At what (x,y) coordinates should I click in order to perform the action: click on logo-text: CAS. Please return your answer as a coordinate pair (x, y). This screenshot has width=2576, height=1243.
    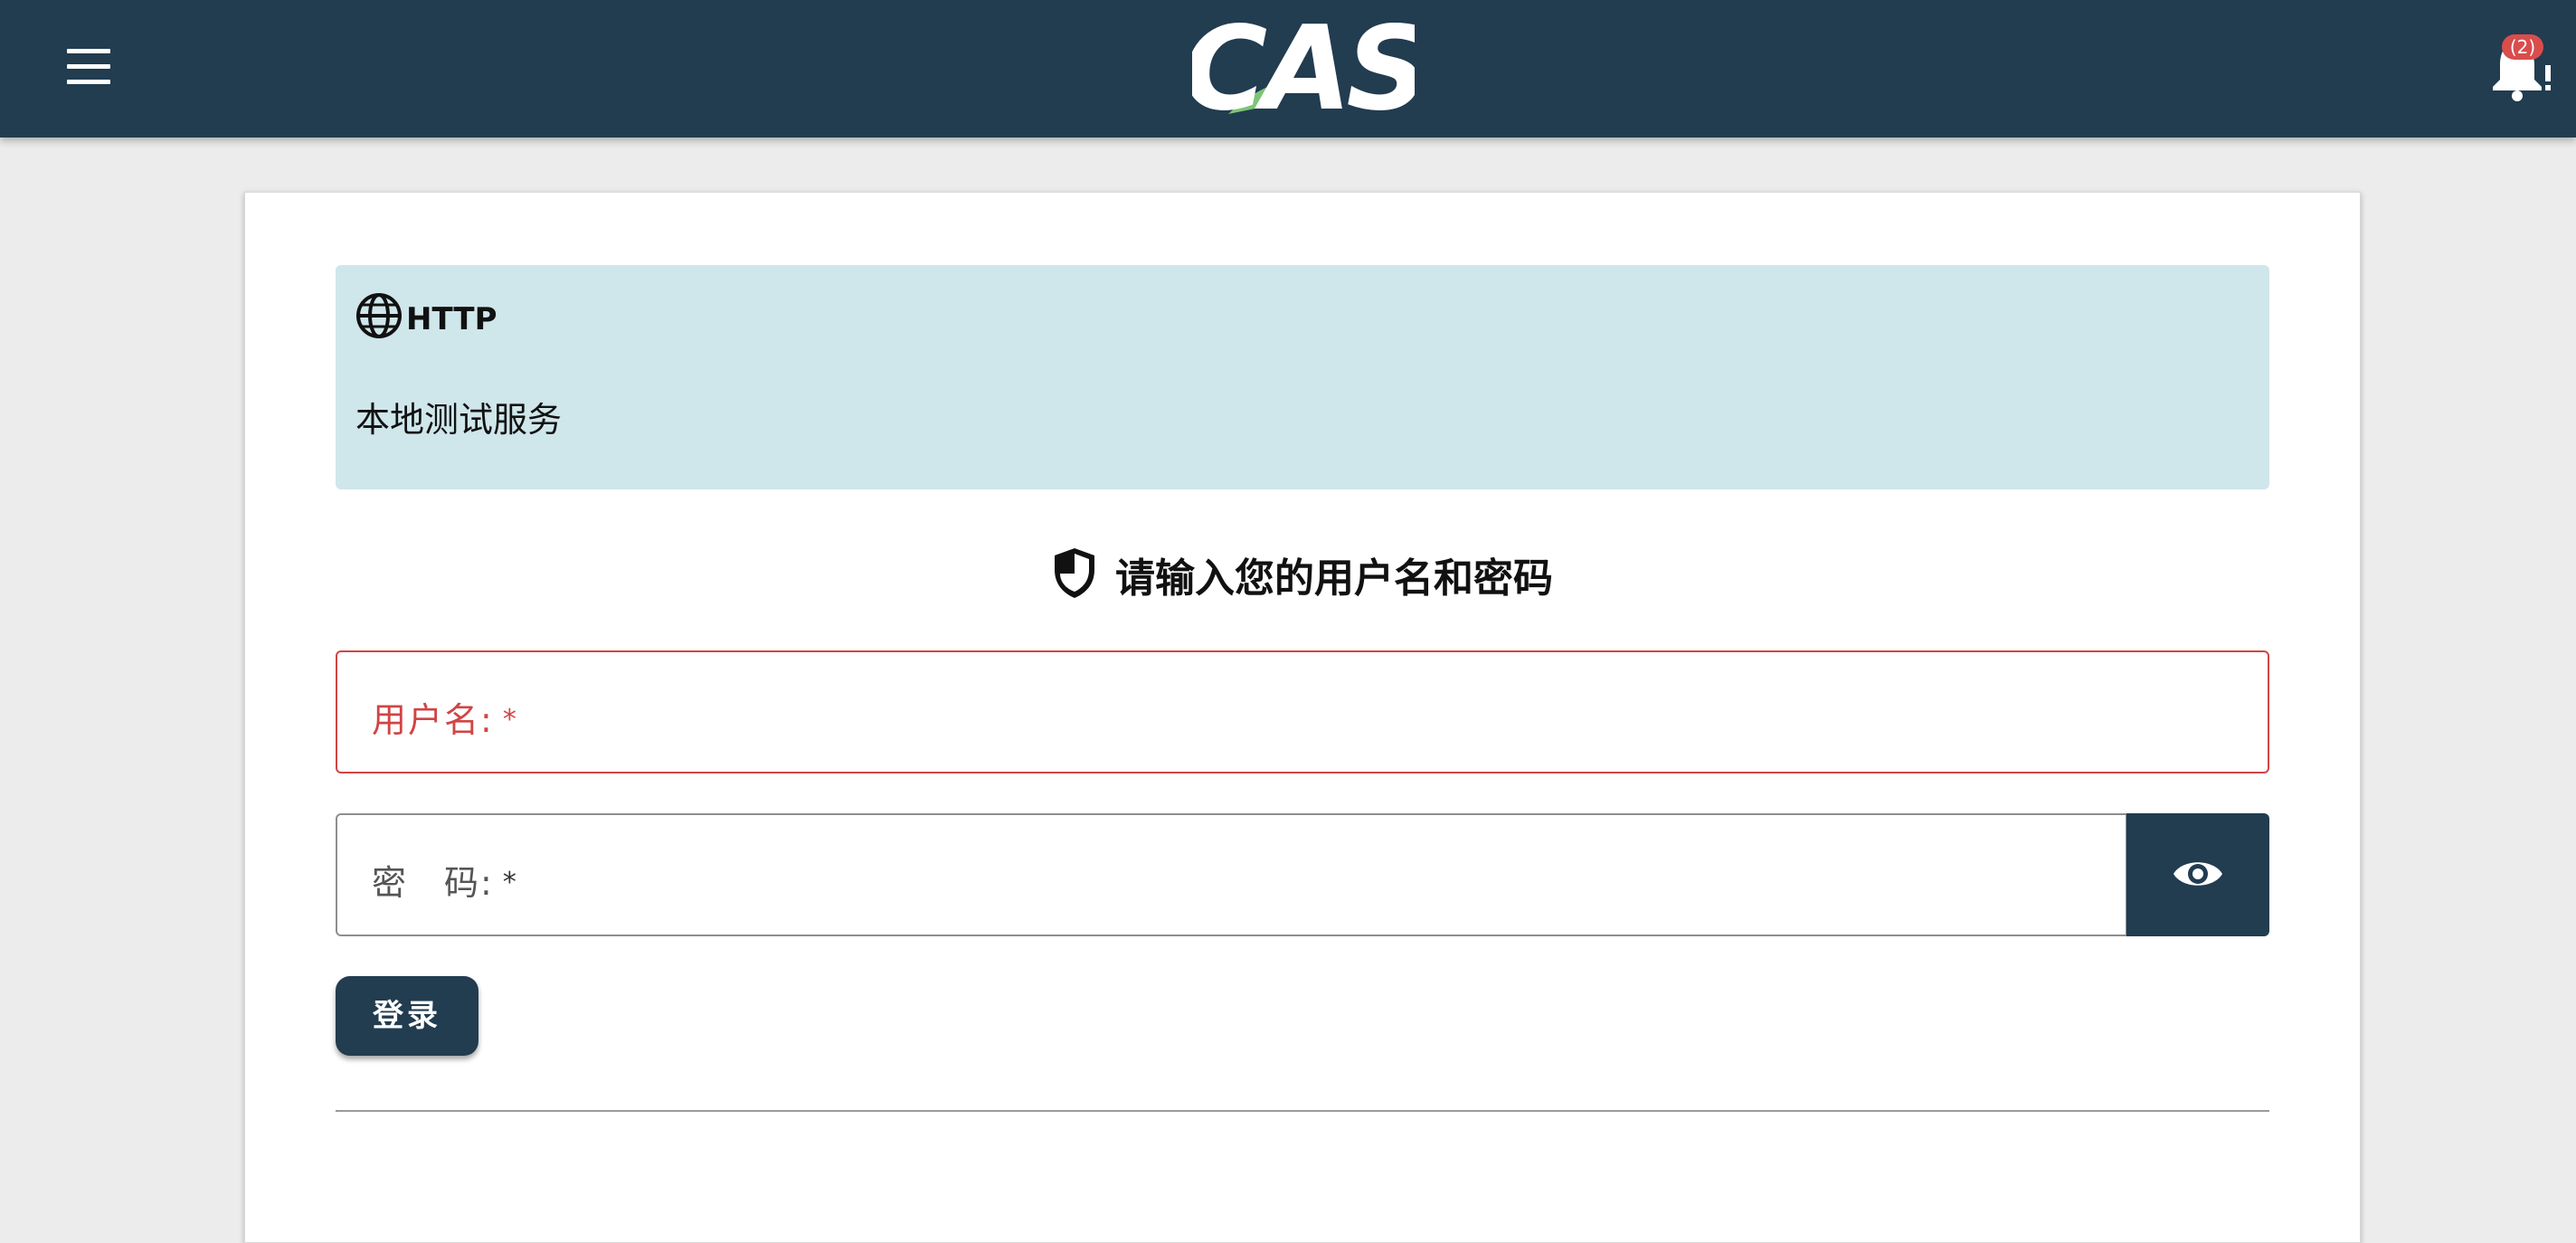
    Looking at the image, I should click on (1303, 65).